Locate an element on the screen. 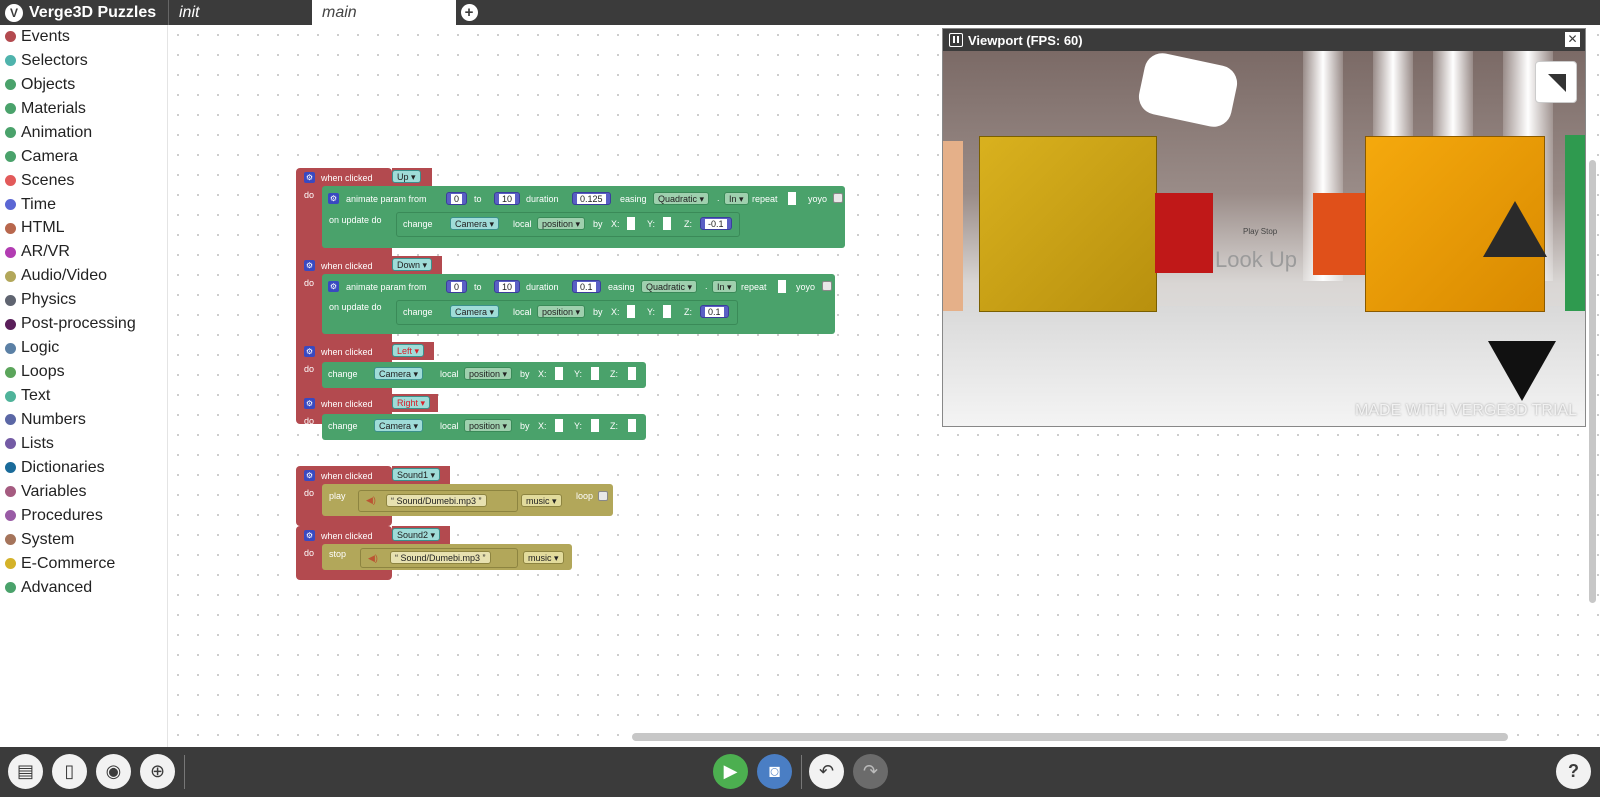  category-advanced: Advanced is located at coordinates (83, 588).